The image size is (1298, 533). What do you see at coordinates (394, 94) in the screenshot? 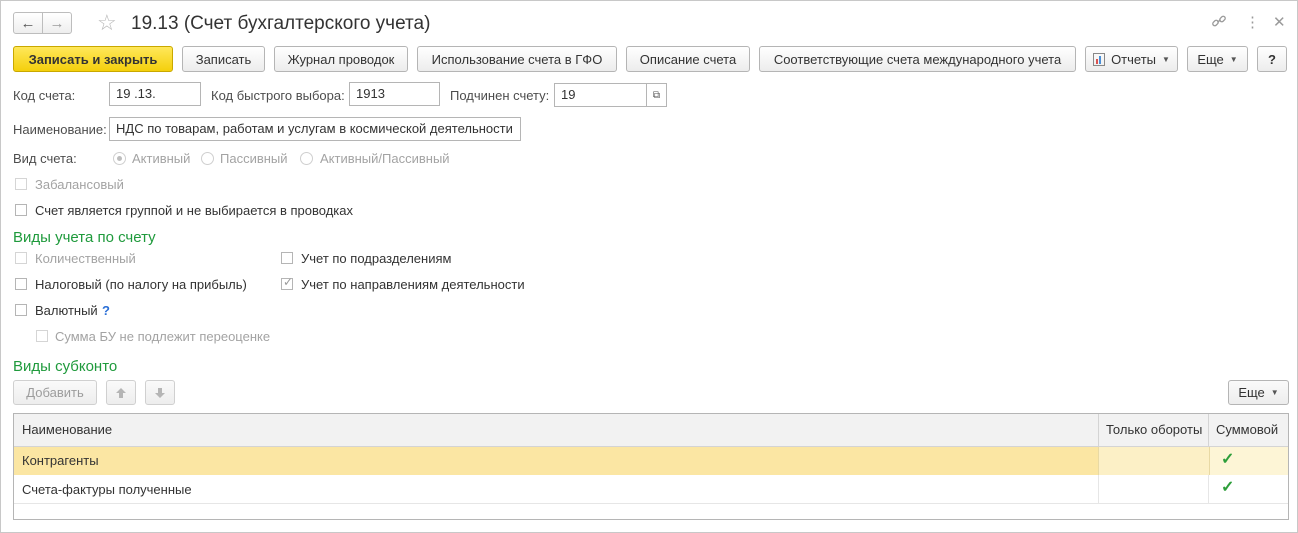
I see `quick-code-input: 1913` at bounding box center [394, 94].